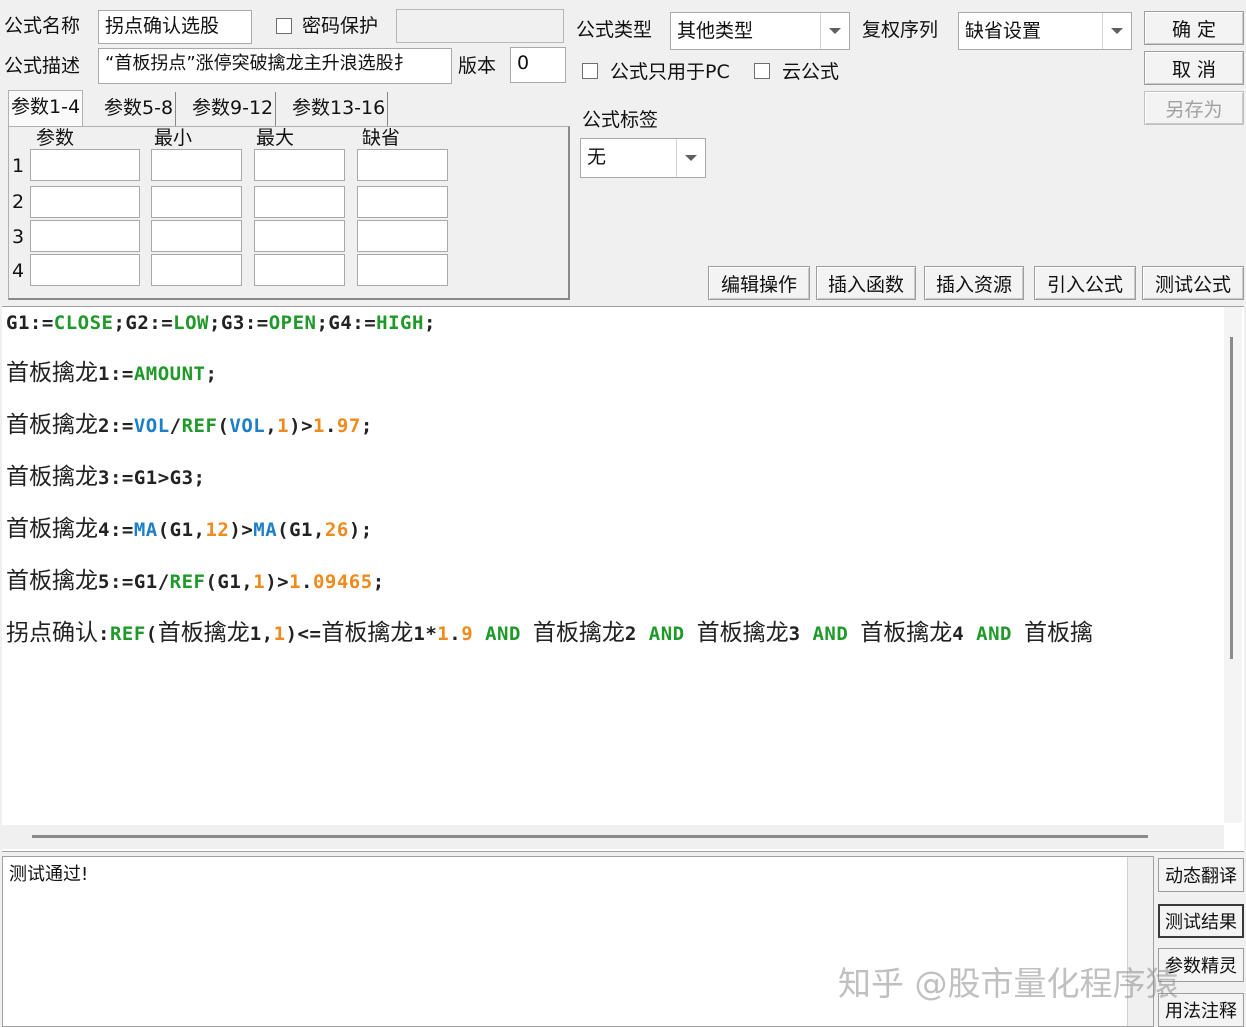  I want to click on formula-desc-input: “首板拐点”涨停突破擒龙主升浪选股扌, so click(275, 66).